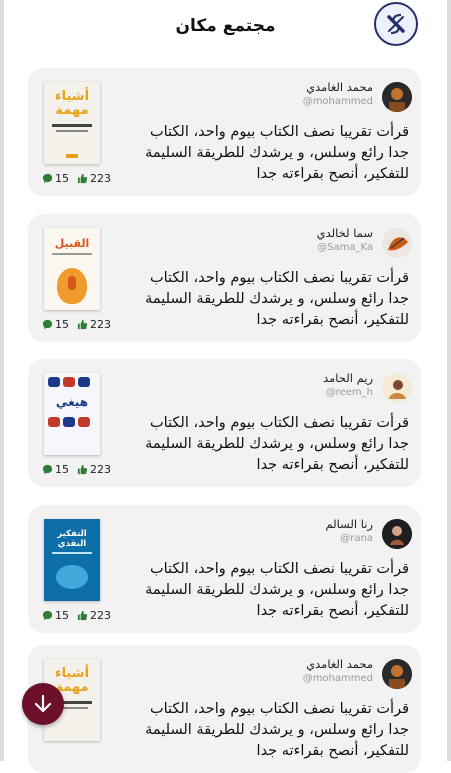  Describe the element at coordinates (356, 538) in the screenshot. I see `post-author-handle: @rana` at that location.